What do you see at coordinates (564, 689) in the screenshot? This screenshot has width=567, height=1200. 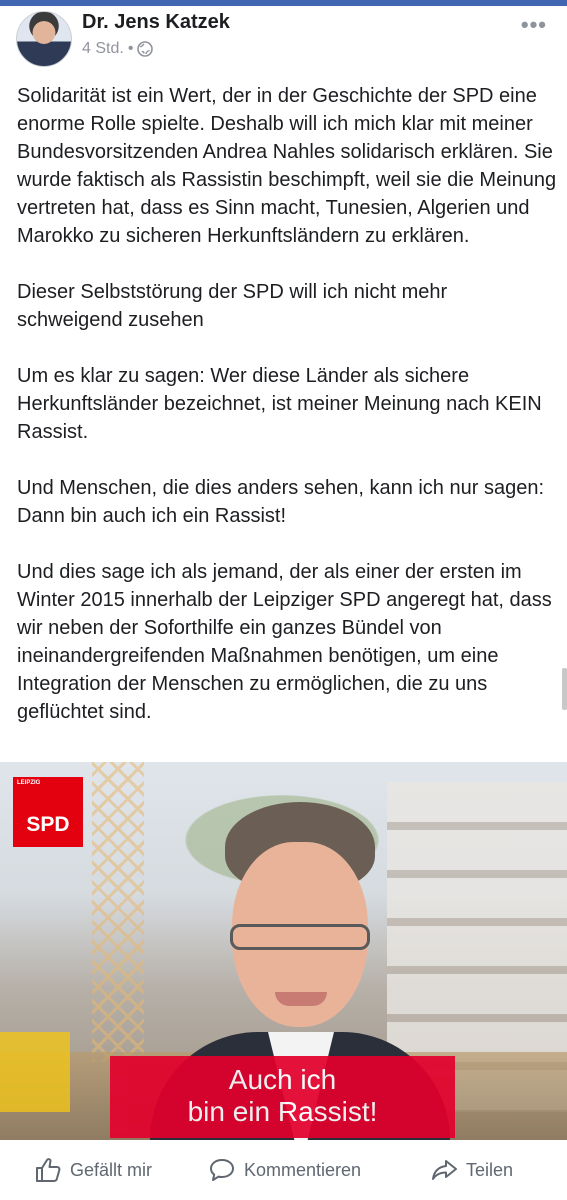 I see `scrollbar-thumb` at bounding box center [564, 689].